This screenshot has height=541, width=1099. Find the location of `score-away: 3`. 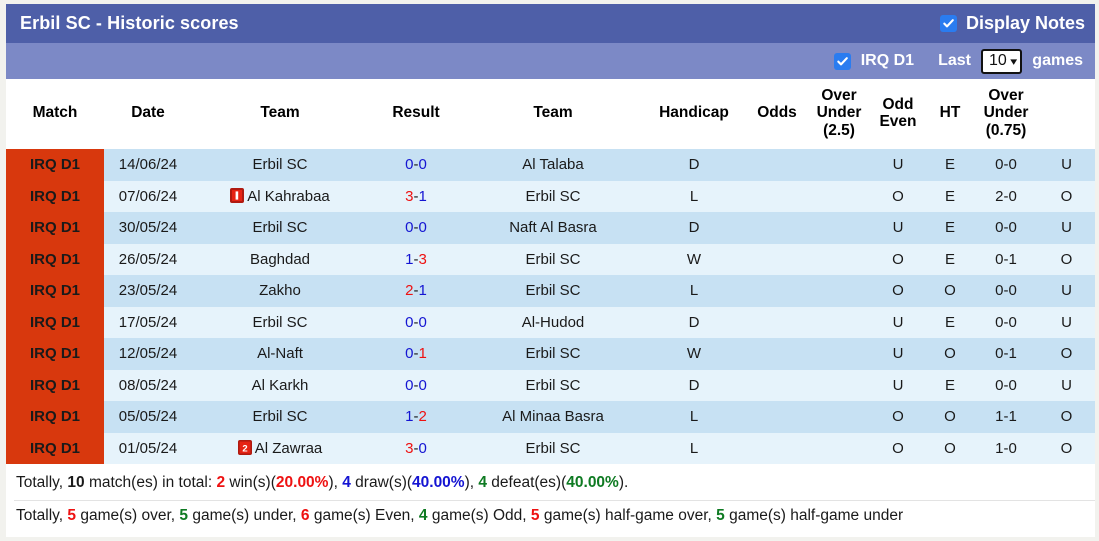

score-away: 3 is located at coordinates (422, 259).